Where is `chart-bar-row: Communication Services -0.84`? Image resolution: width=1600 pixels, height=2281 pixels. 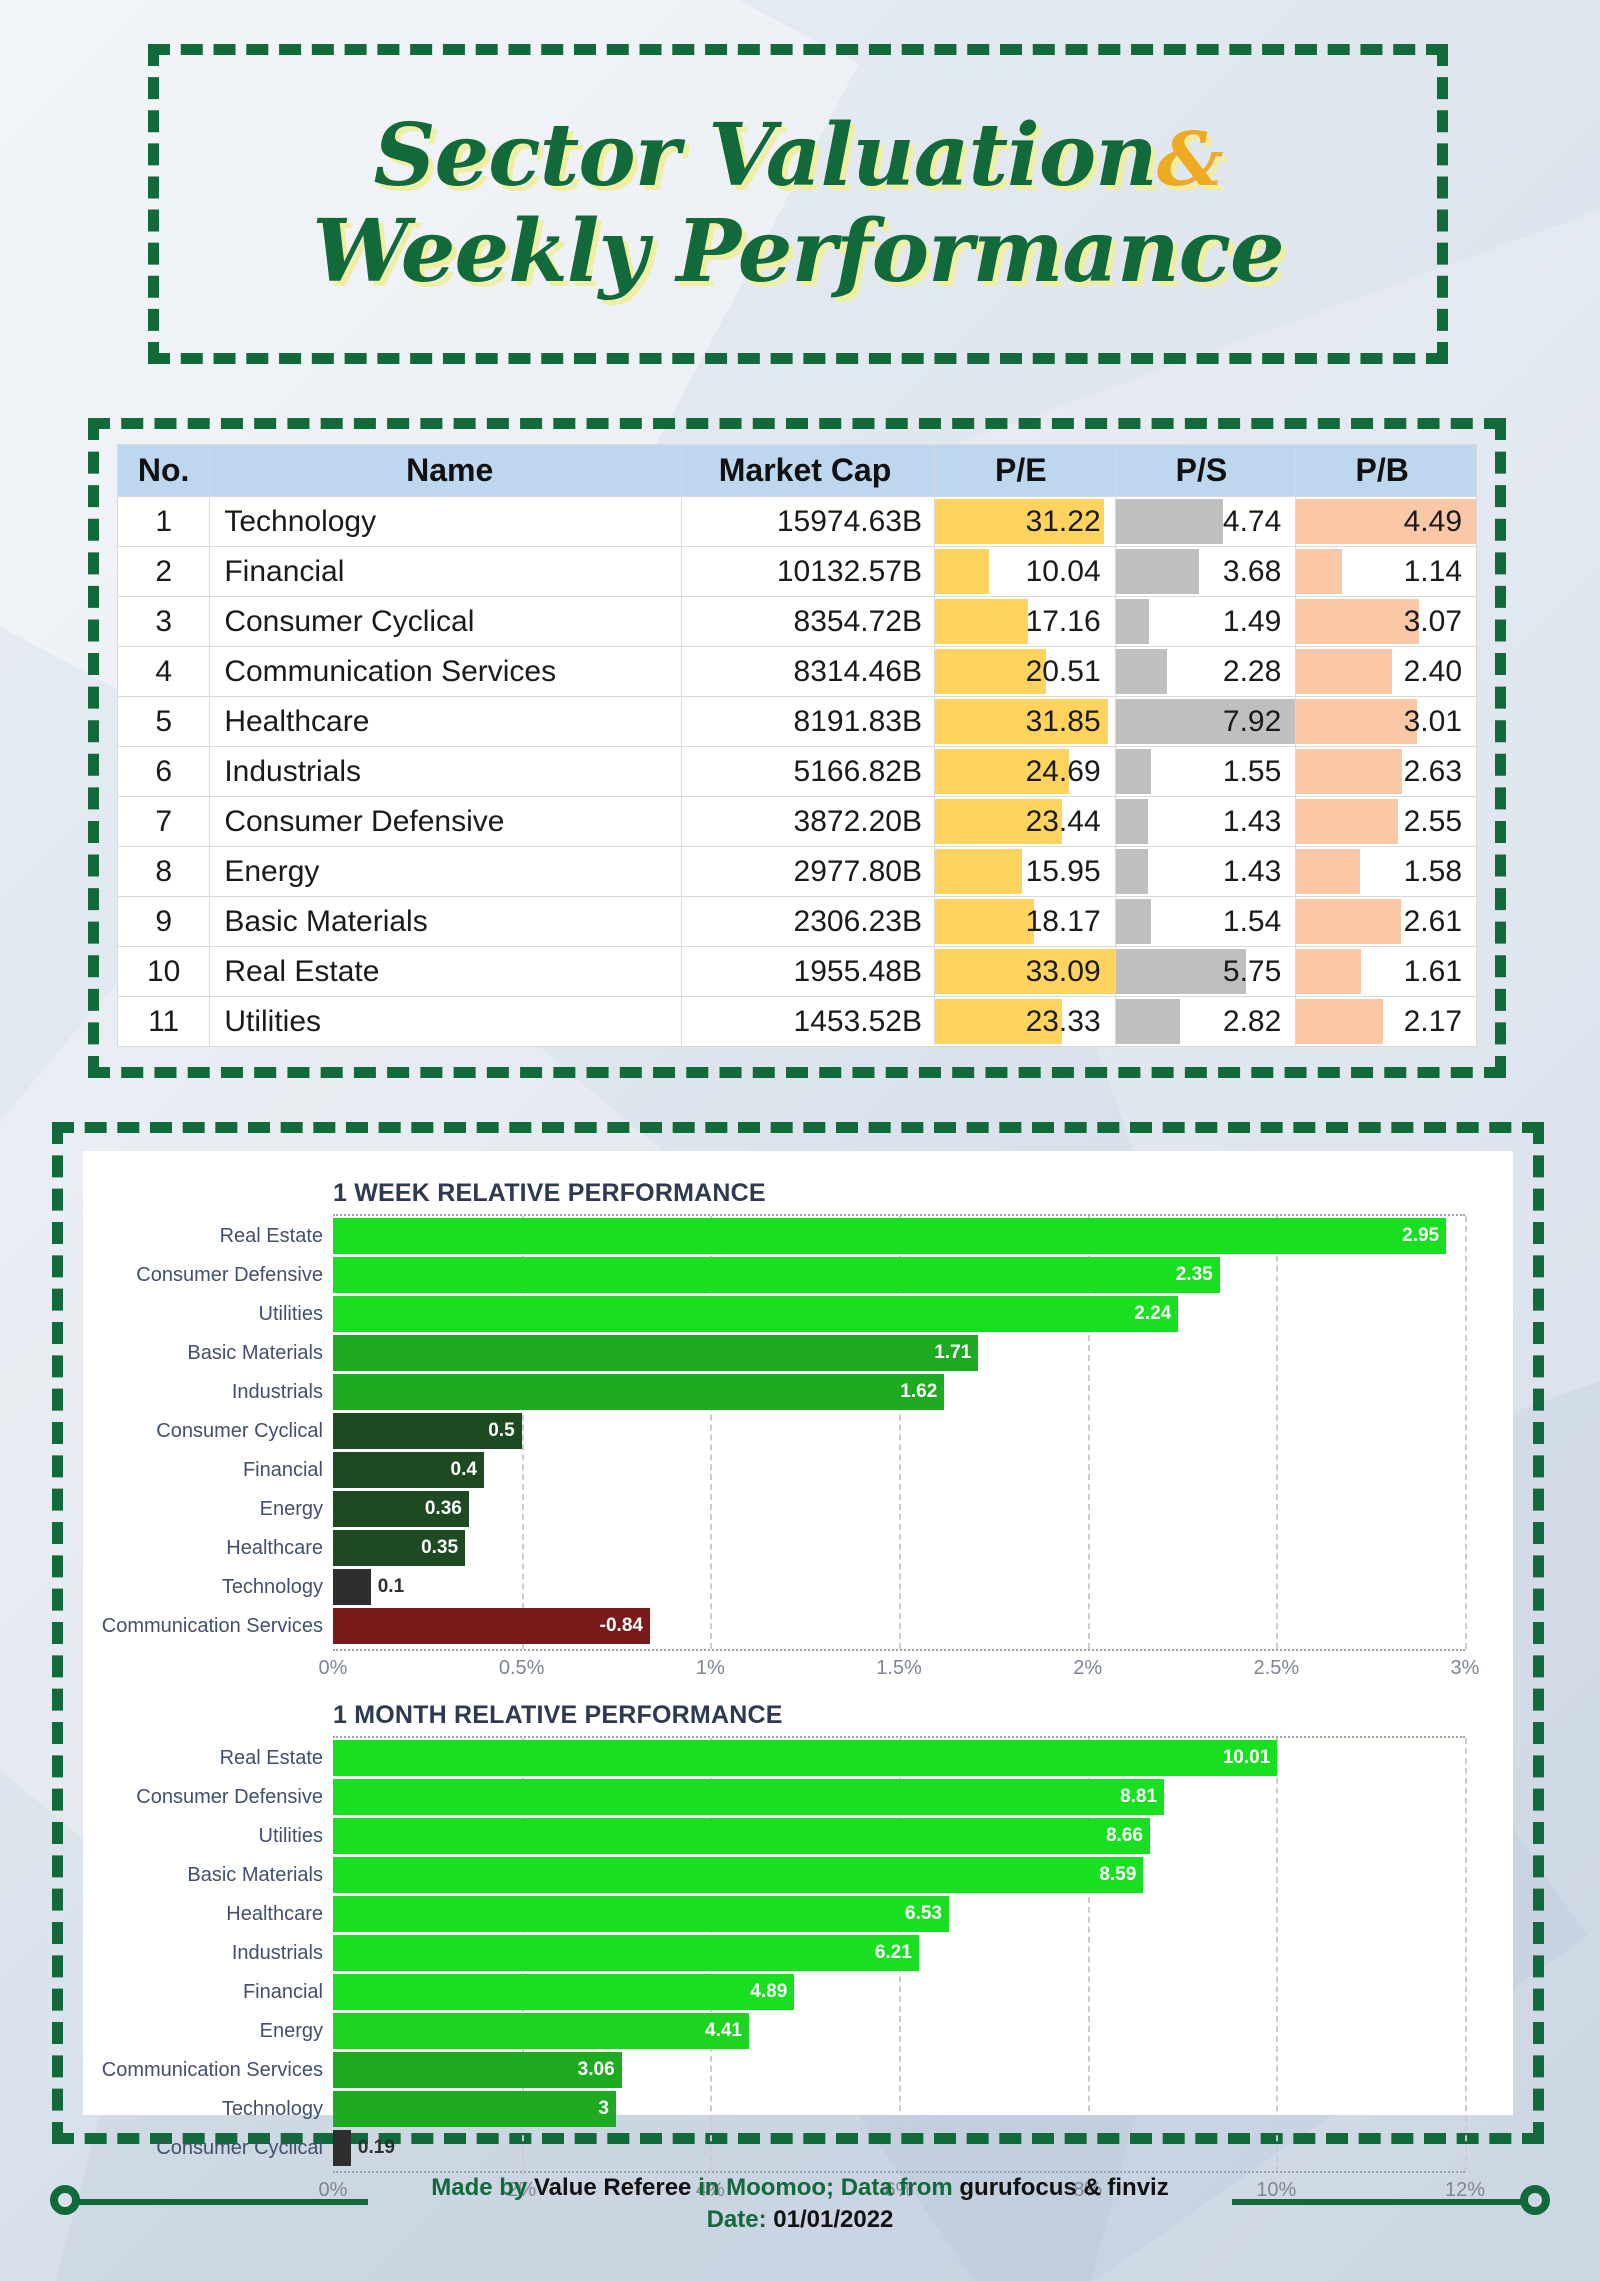
chart-bar-row: Communication Services -0.84 is located at coordinates (783, 1626).